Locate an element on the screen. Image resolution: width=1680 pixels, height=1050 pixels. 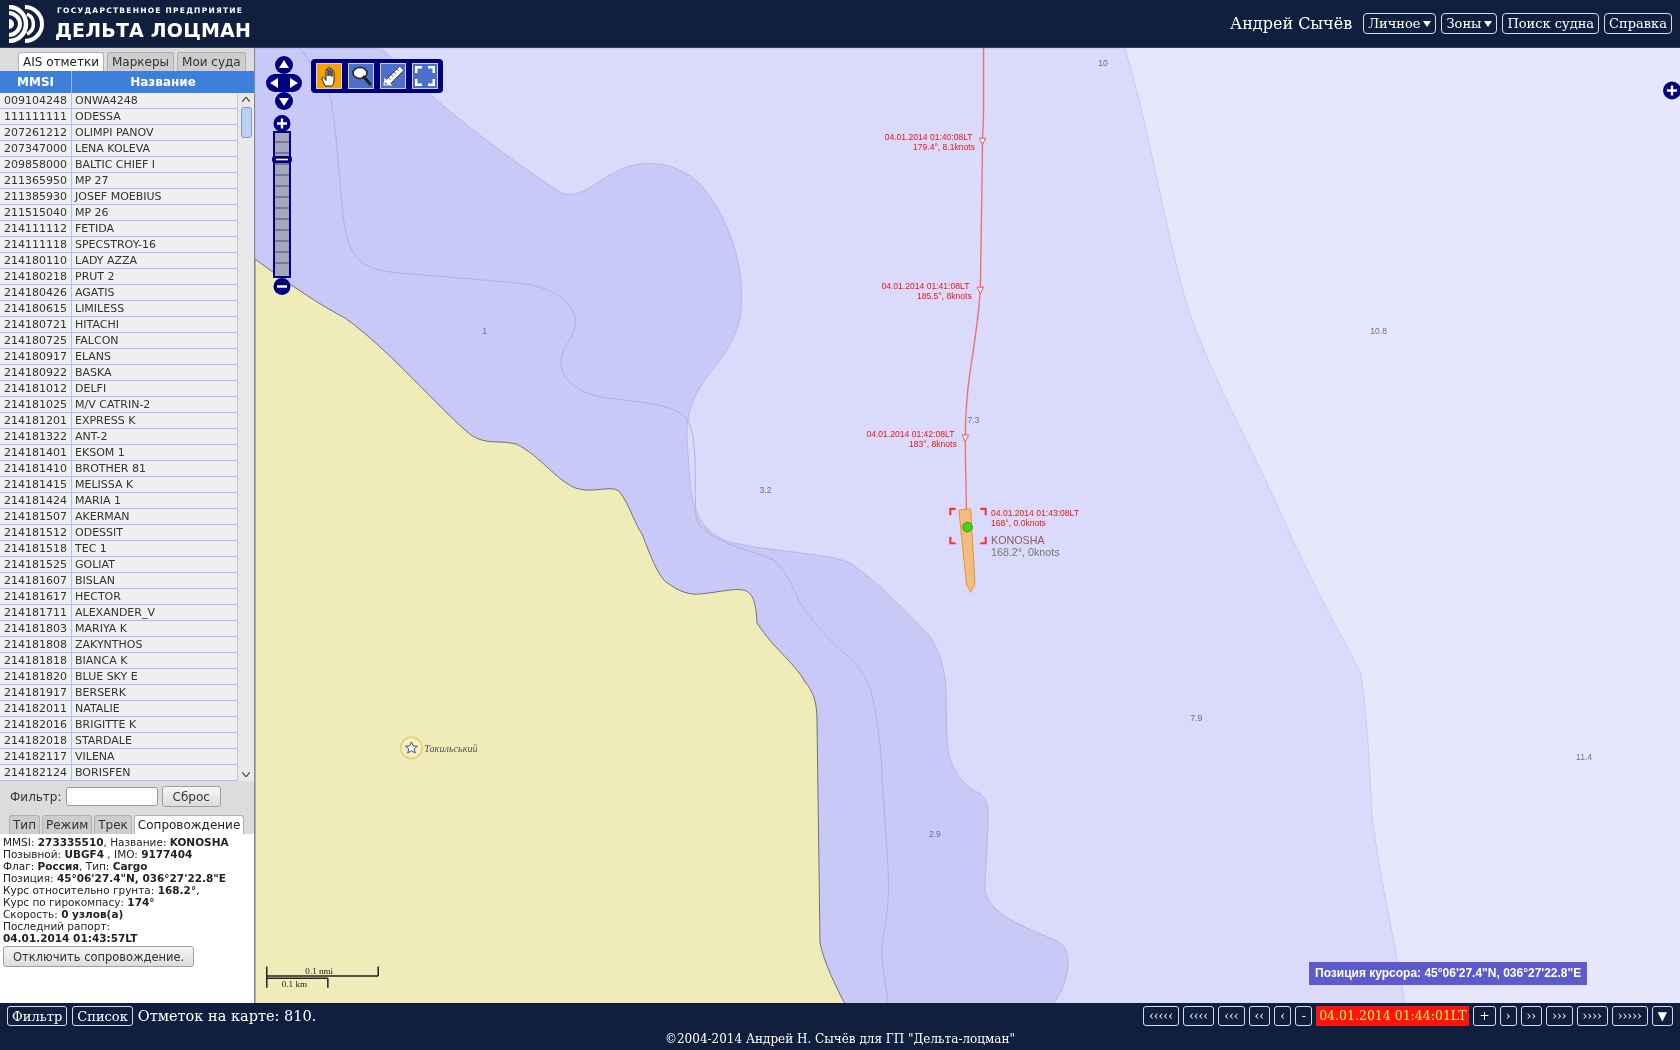
filter-field is located at coordinates (111, 796).